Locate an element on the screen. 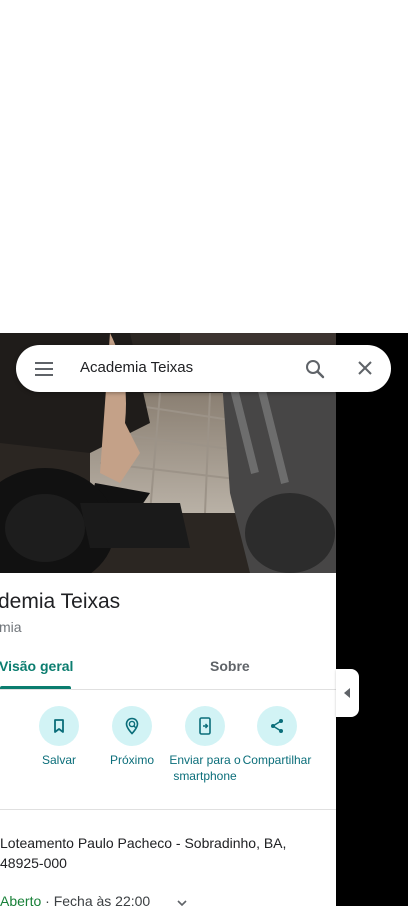 The image size is (408, 906). nearby-button: Próximo is located at coordinates (132, 737).